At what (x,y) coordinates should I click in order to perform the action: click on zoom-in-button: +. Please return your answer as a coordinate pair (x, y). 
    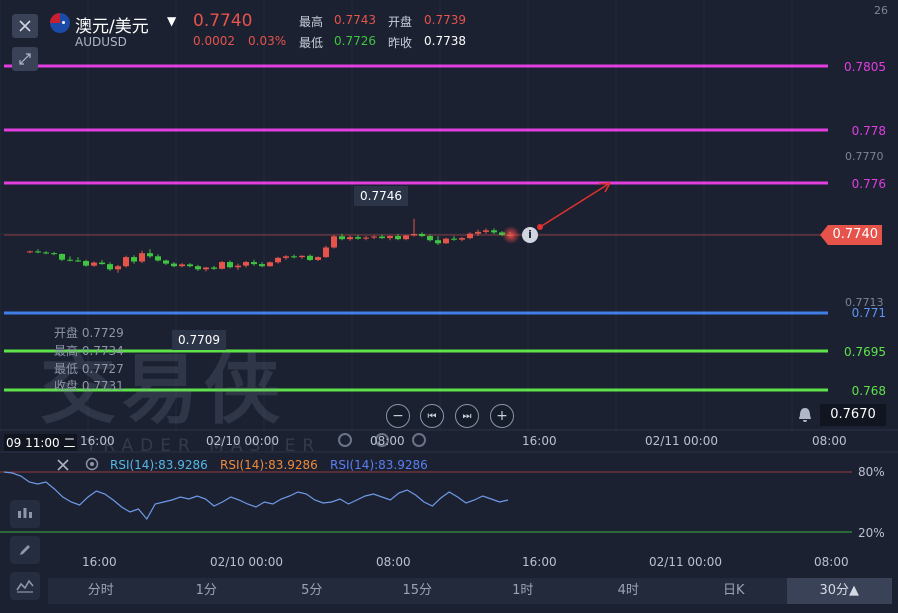
    Looking at the image, I should click on (502, 416).